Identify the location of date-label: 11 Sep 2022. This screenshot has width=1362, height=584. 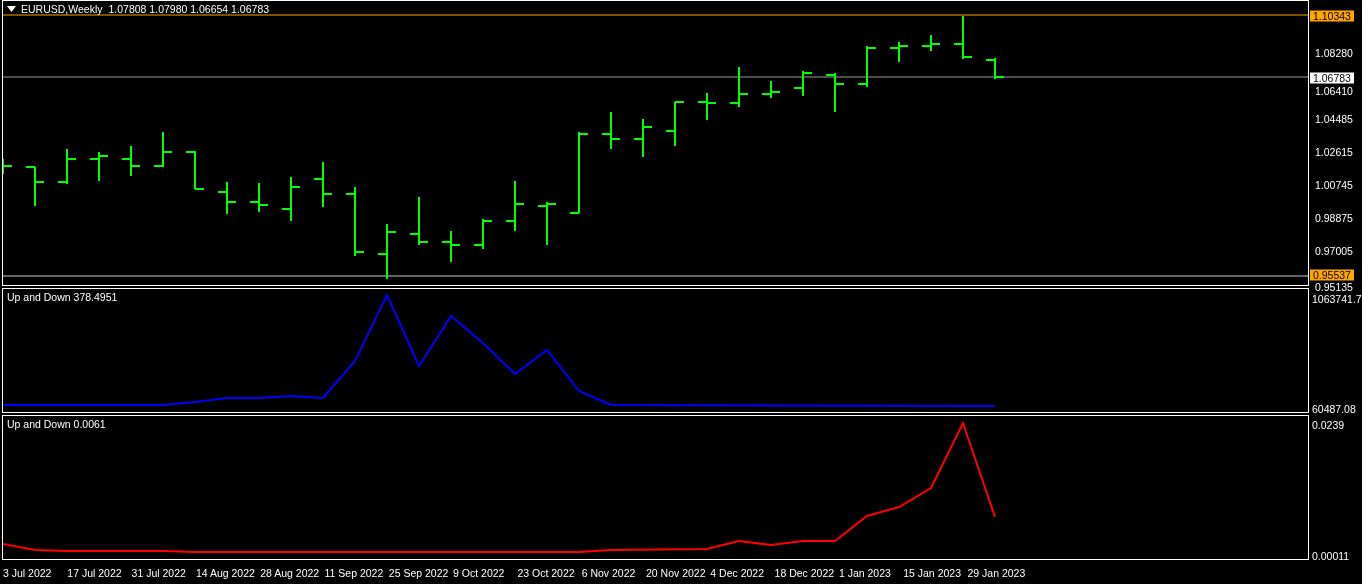
(354, 573).